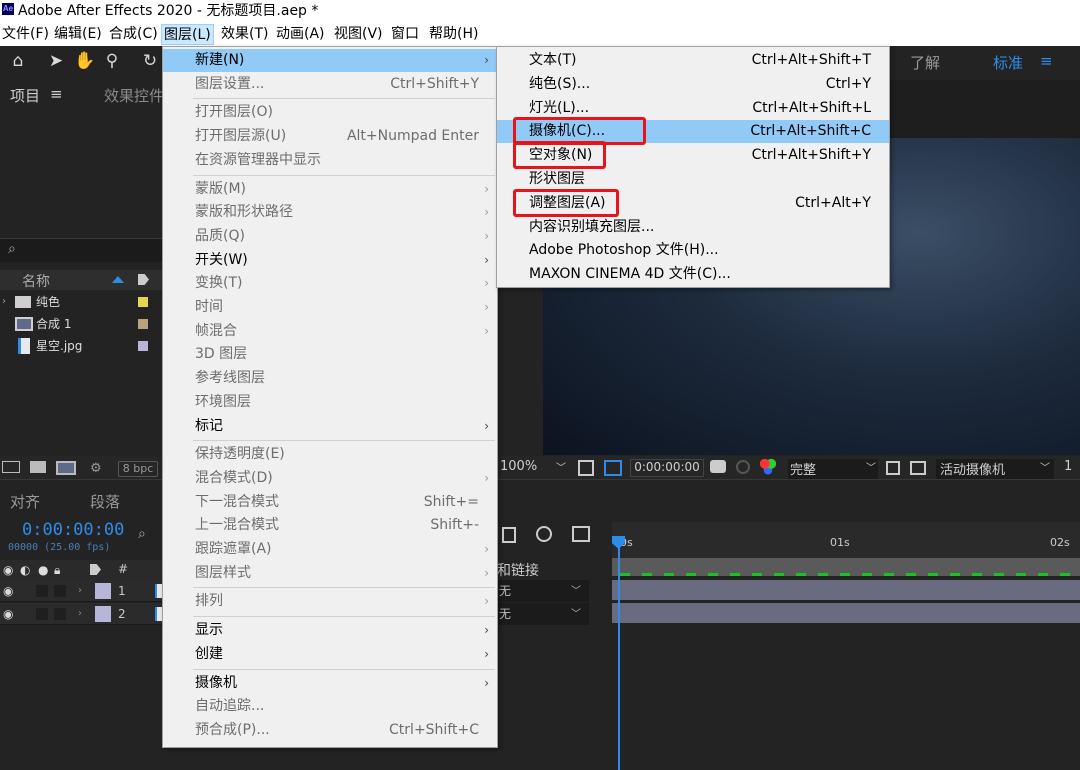 This screenshot has width=1080, height=770. Describe the element at coordinates (693, 155) in the screenshot. I see `new-menu-item-空对象: 空对象(N) Ctrl+Alt+Shift+Y` at that location.